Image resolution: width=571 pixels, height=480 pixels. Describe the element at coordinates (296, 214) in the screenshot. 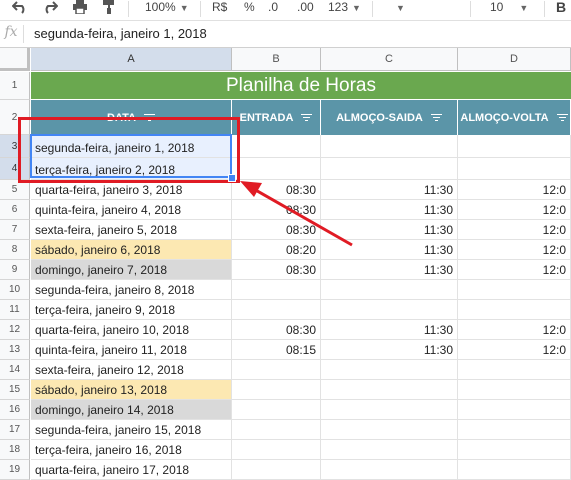

I see `annotation-arrow` at that location.